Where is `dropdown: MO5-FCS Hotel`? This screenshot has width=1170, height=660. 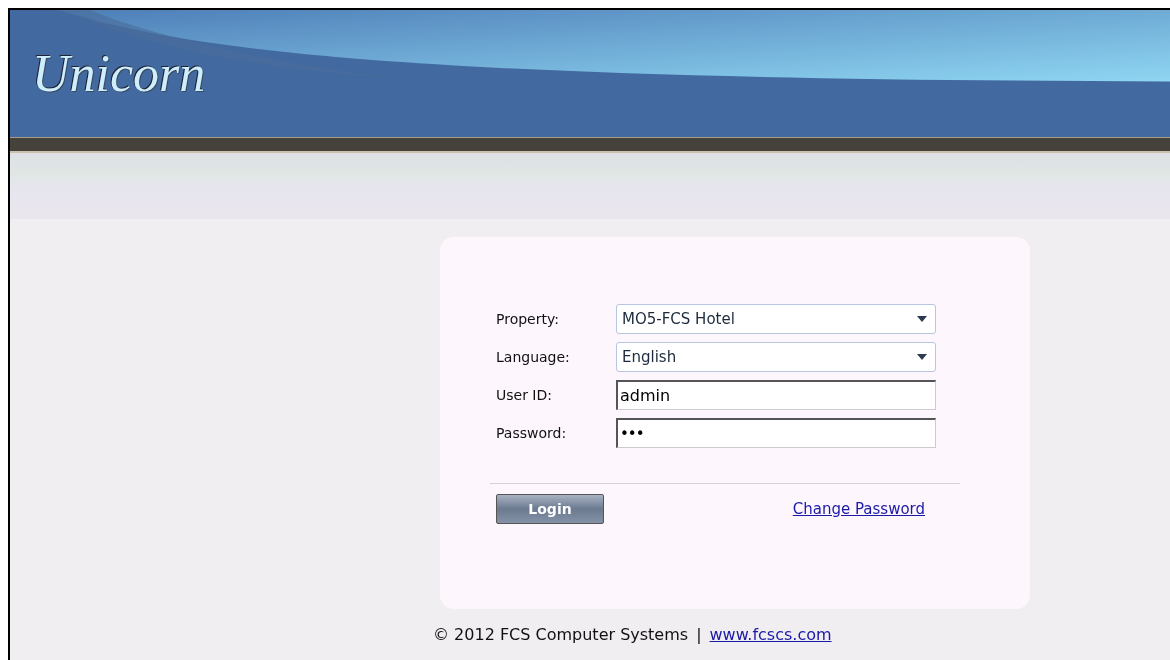 dropdown: MO5-FCS Hotel is located at coordinates (776, 319).